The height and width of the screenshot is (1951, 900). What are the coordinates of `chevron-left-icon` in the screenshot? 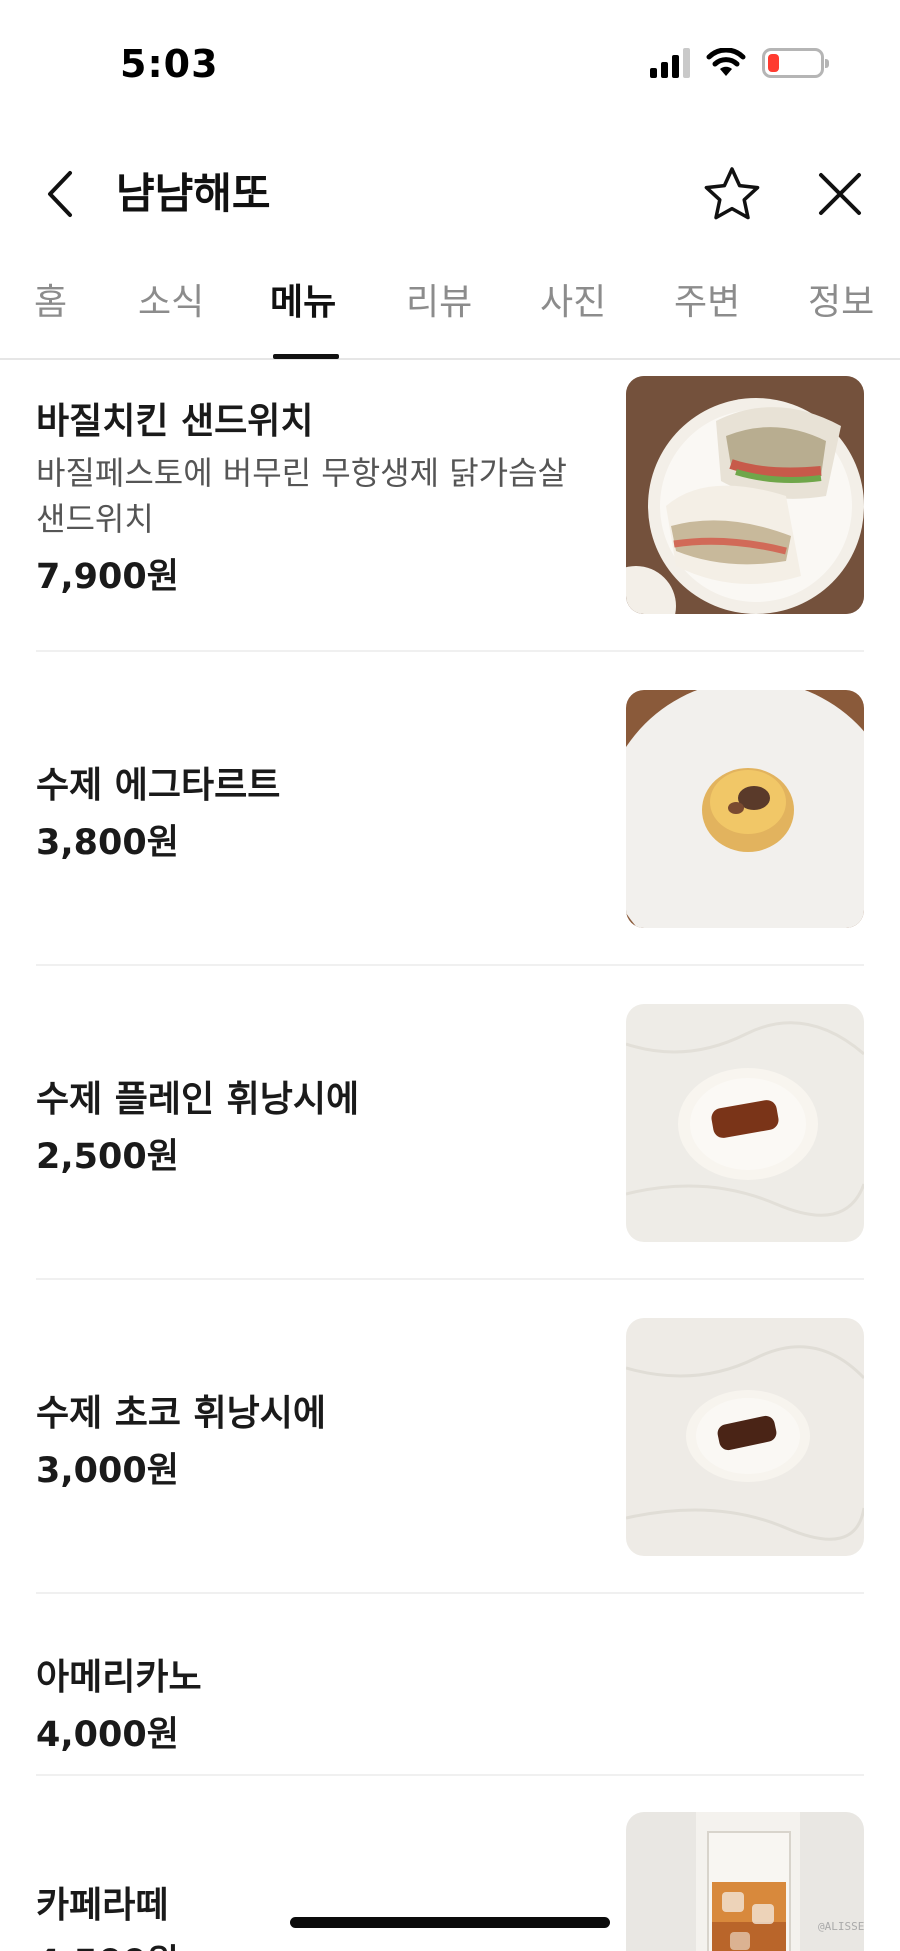 It's located at (60, 194).